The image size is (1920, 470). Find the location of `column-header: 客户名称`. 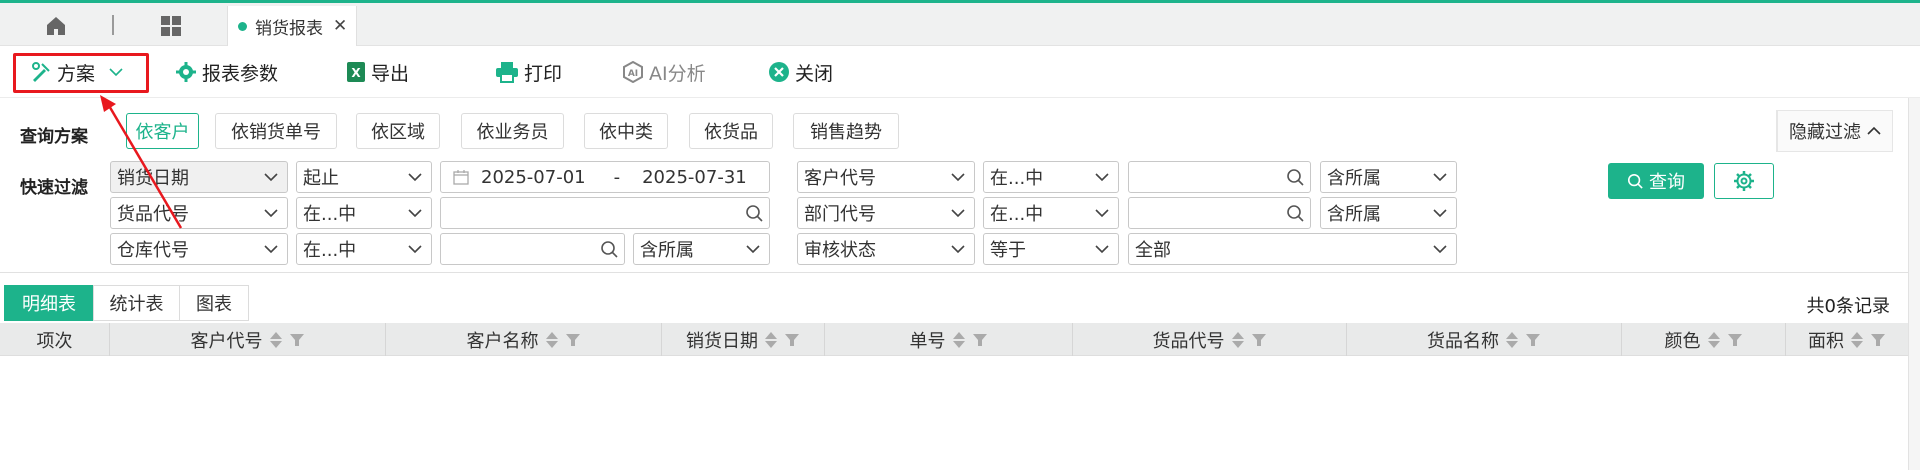

column-header: 客户名称 is located at coordinates (524, 339).